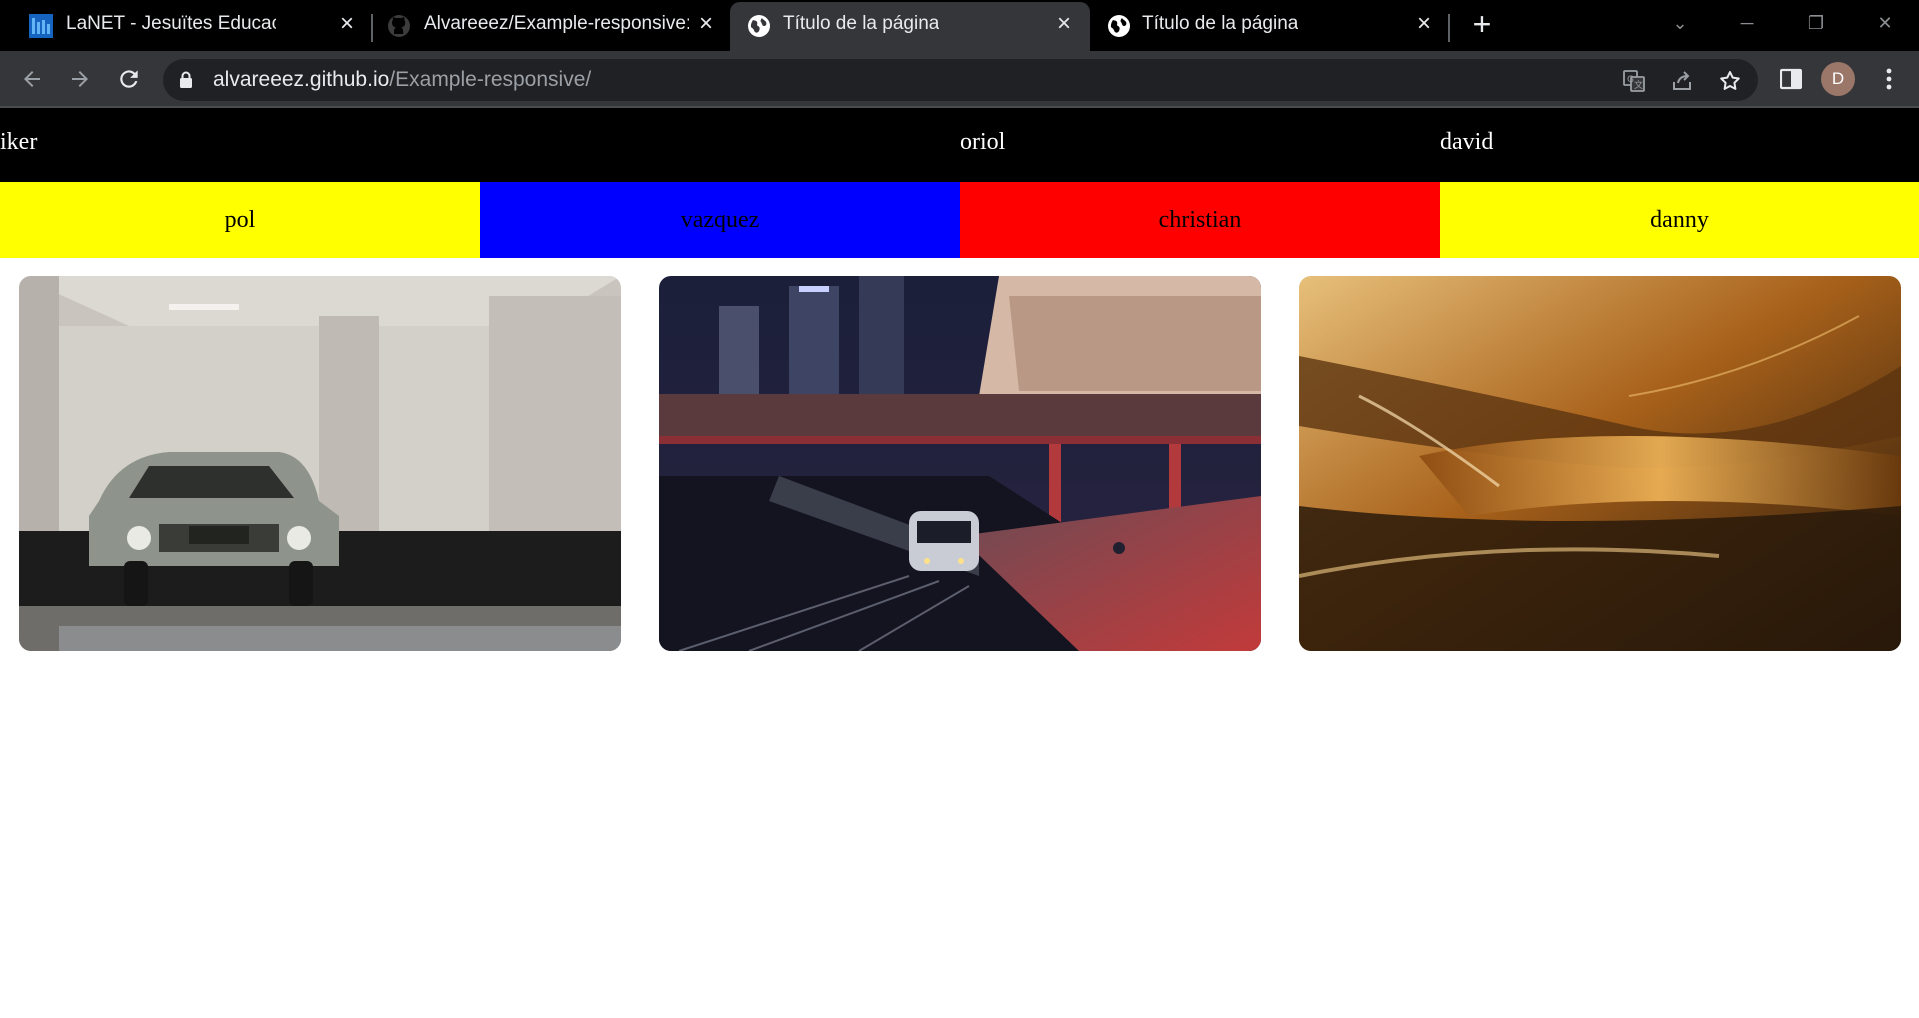 This screenshot has width=1919, height=1018. I want to click on tab-titulo-active: Título de la página ×, so click(910, 26).